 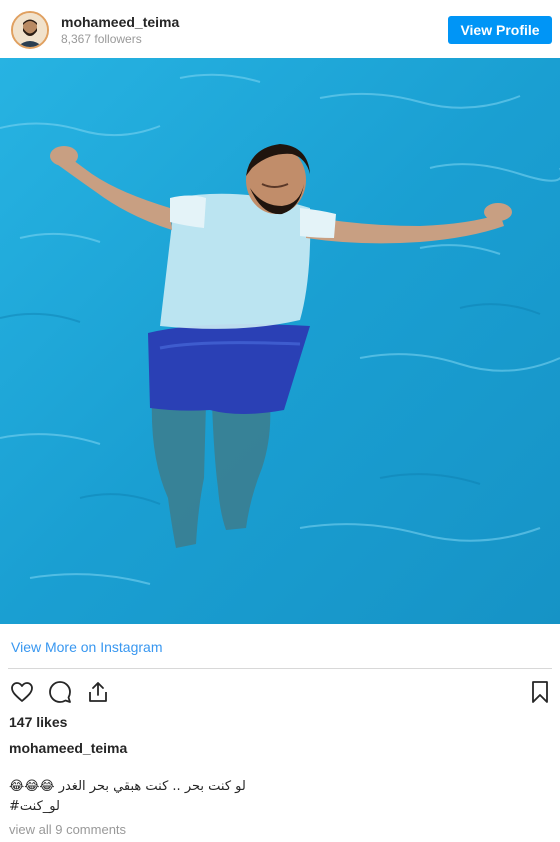 I want to click on caption-line-1: 😂😂😂 لو كنت بحر .. كنت هبقي بحر الغدر, so click(x=127, y=786).